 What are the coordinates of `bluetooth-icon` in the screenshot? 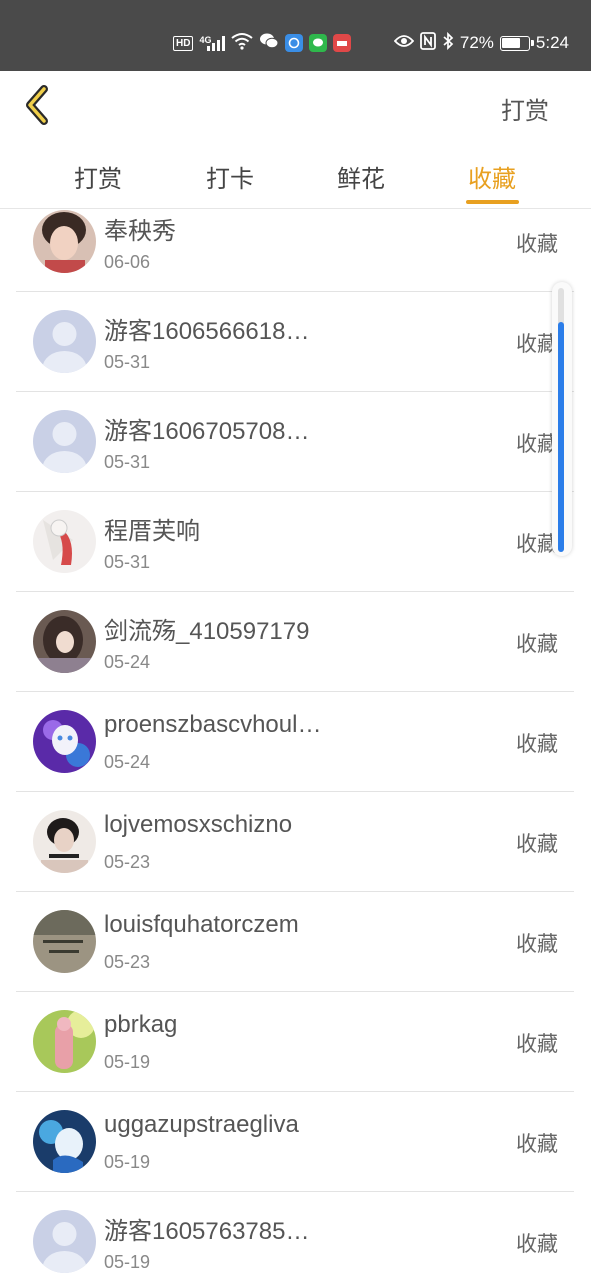 It's located at (448, 43).